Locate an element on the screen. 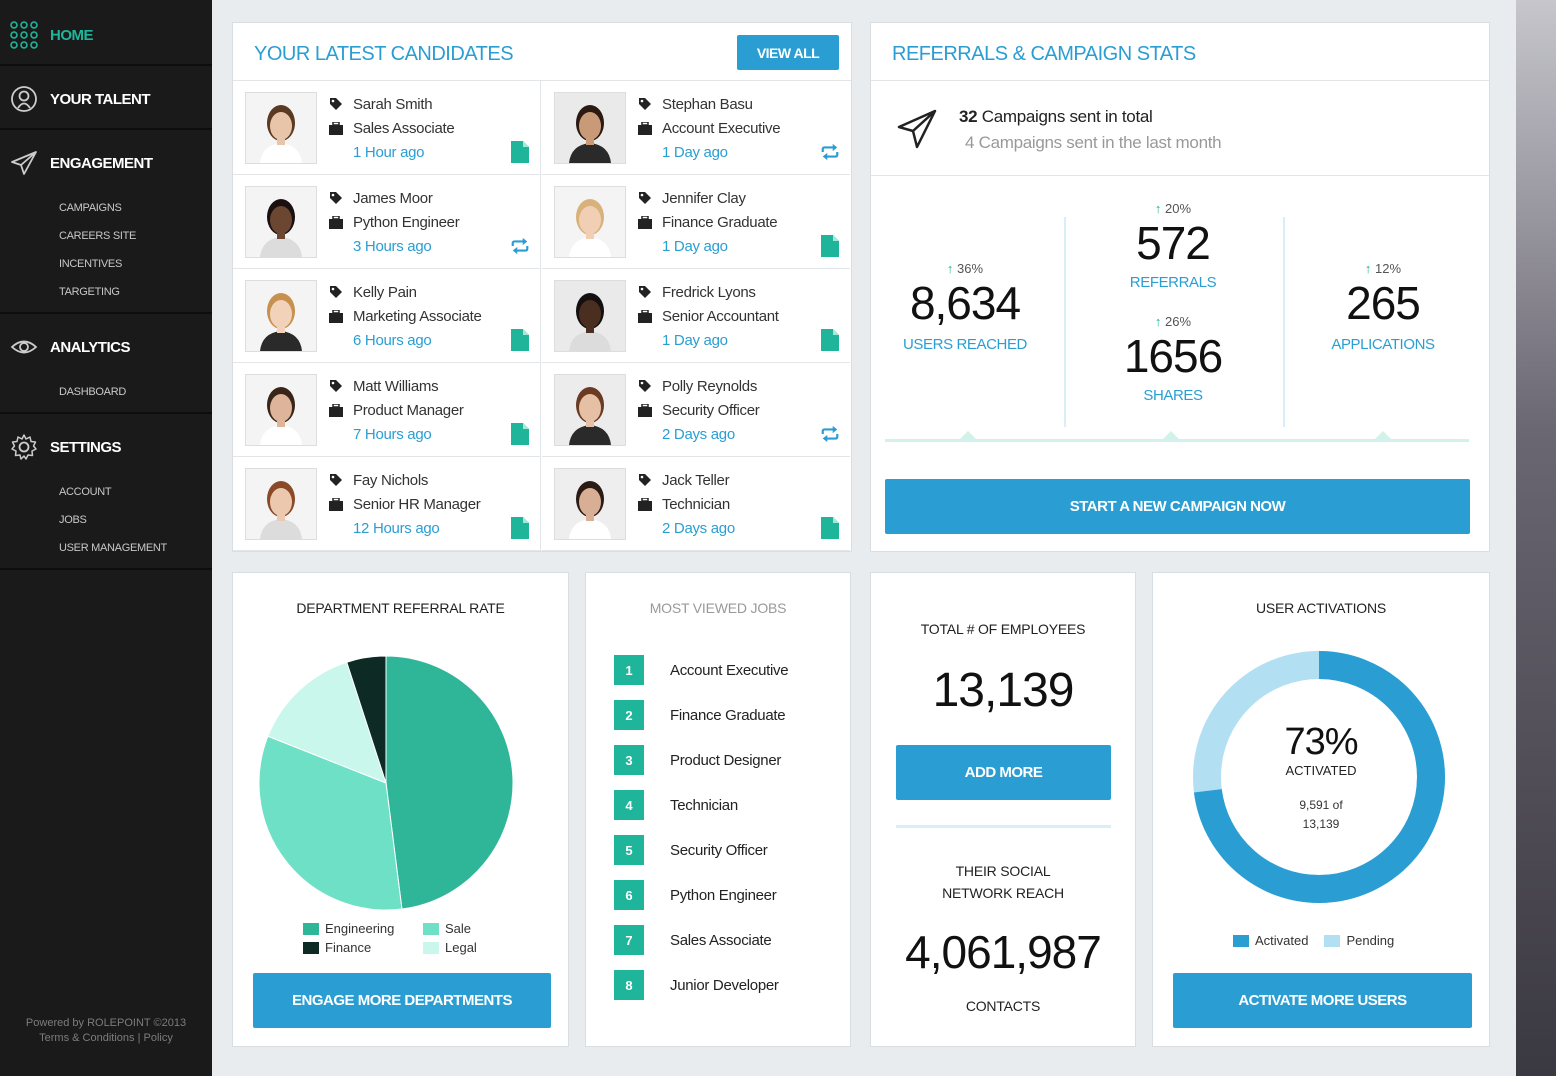 This screenshot has width=1556, height=1076. sidebar-subitem-dashboard: DASHBOARD is located at coordinates (106, 392).